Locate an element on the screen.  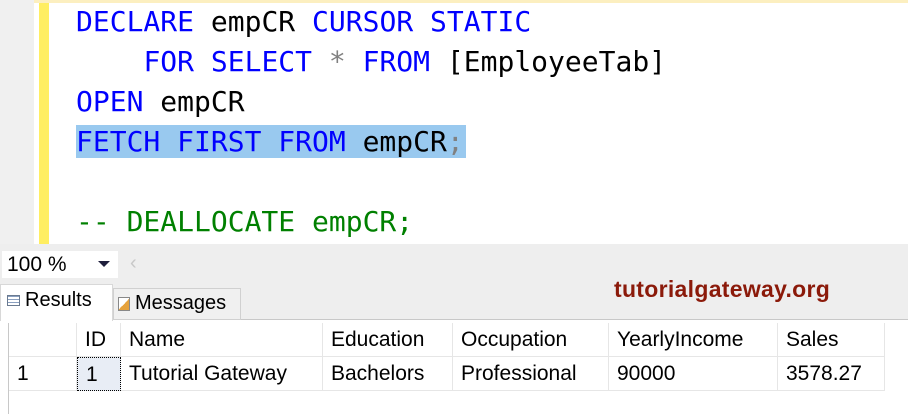
cell-id: 1 is located at coordinates (99, 374).